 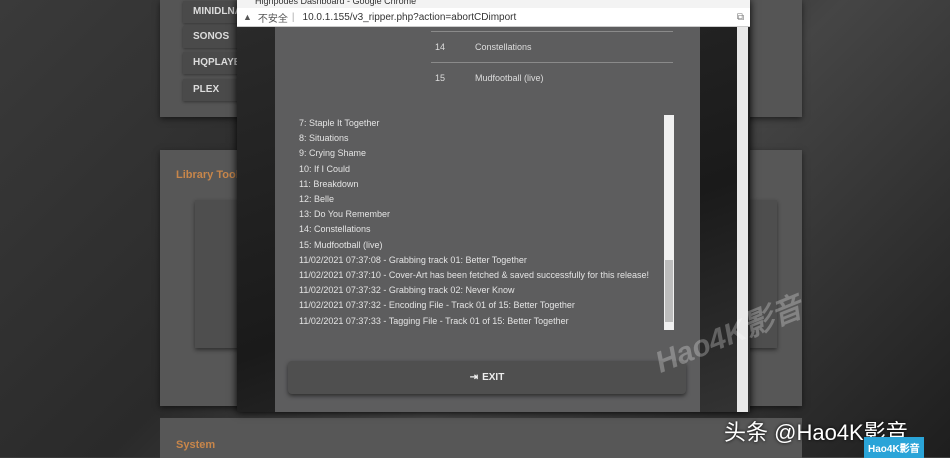 I want to click on log-line: 11: Breakdown, so click(x=329, y=183).